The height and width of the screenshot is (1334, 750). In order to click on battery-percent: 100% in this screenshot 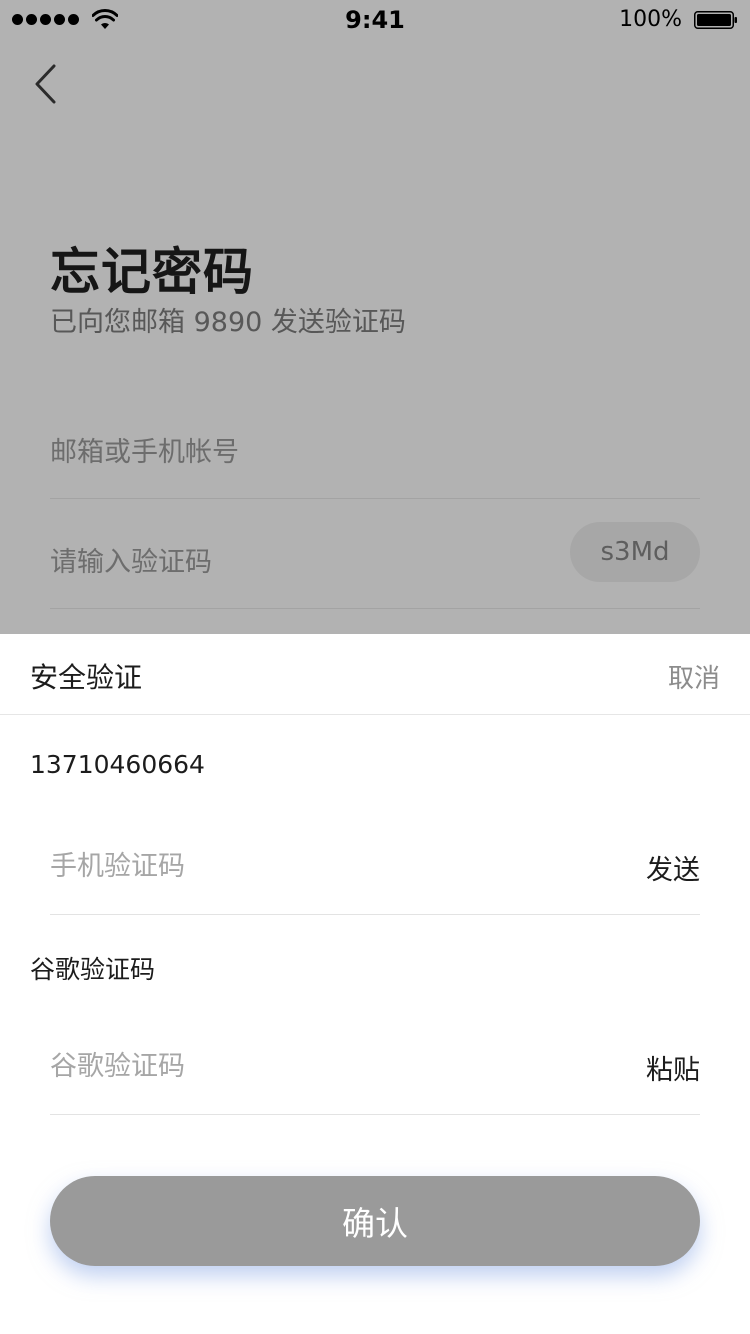, I will do `click(650, 19)`.